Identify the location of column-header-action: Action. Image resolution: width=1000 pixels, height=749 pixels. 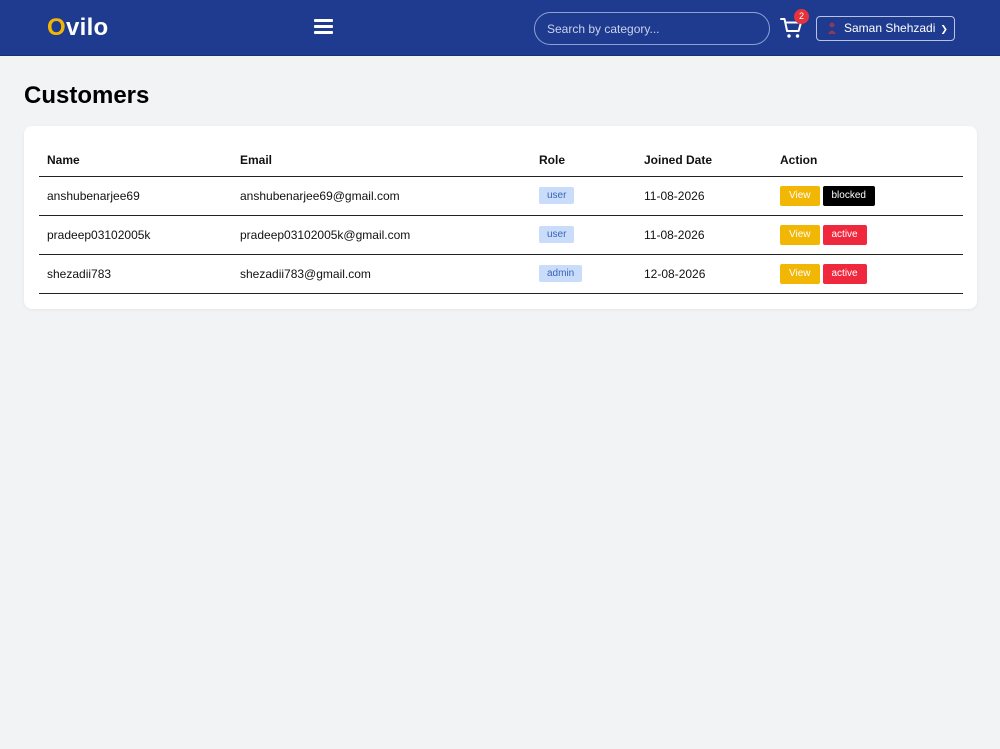
(867, 161).